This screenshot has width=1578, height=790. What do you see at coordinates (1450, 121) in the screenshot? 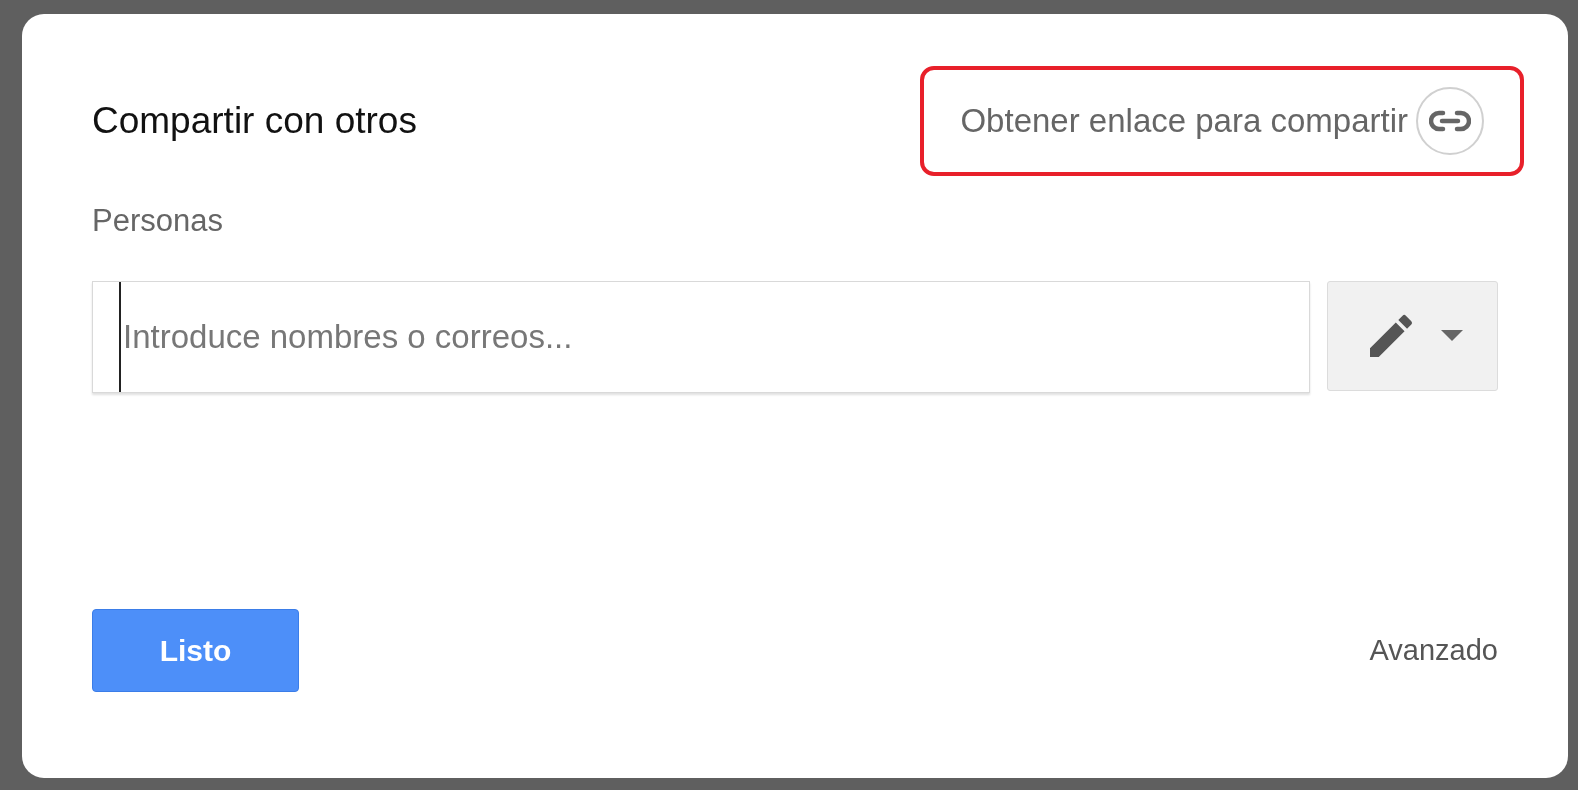
I see `link-icon` at bounding box center [1450, 121].